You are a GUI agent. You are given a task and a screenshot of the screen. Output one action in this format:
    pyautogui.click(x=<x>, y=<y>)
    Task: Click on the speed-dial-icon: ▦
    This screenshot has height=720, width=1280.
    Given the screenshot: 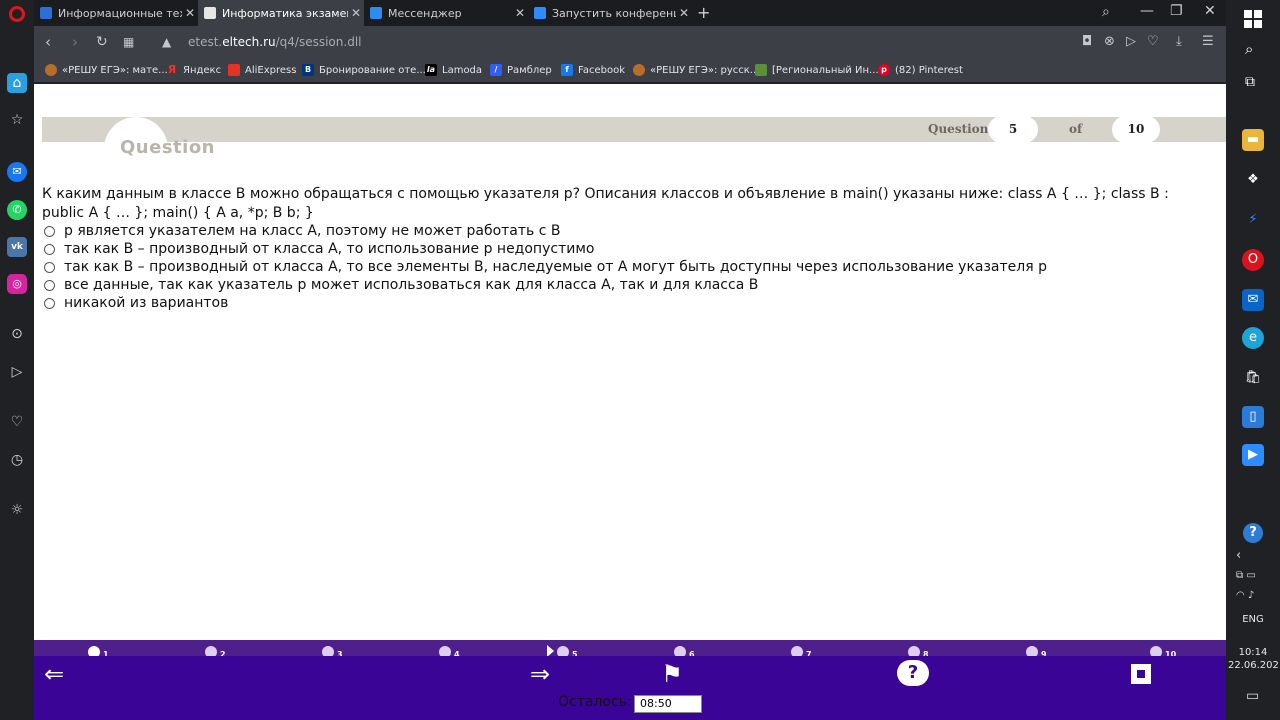 What is the action you would take?
    pyautogui.click(x=128, y=42)
    